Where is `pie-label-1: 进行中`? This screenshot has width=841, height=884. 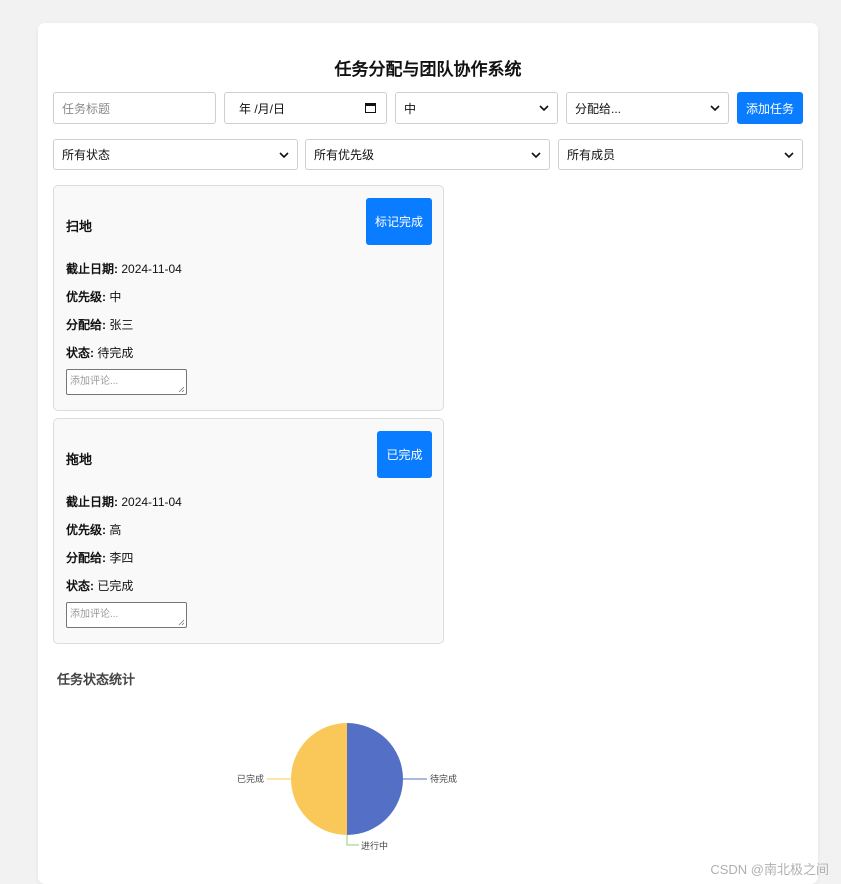 pie-label-1: 进行中 is located at coordinates (374, 845).